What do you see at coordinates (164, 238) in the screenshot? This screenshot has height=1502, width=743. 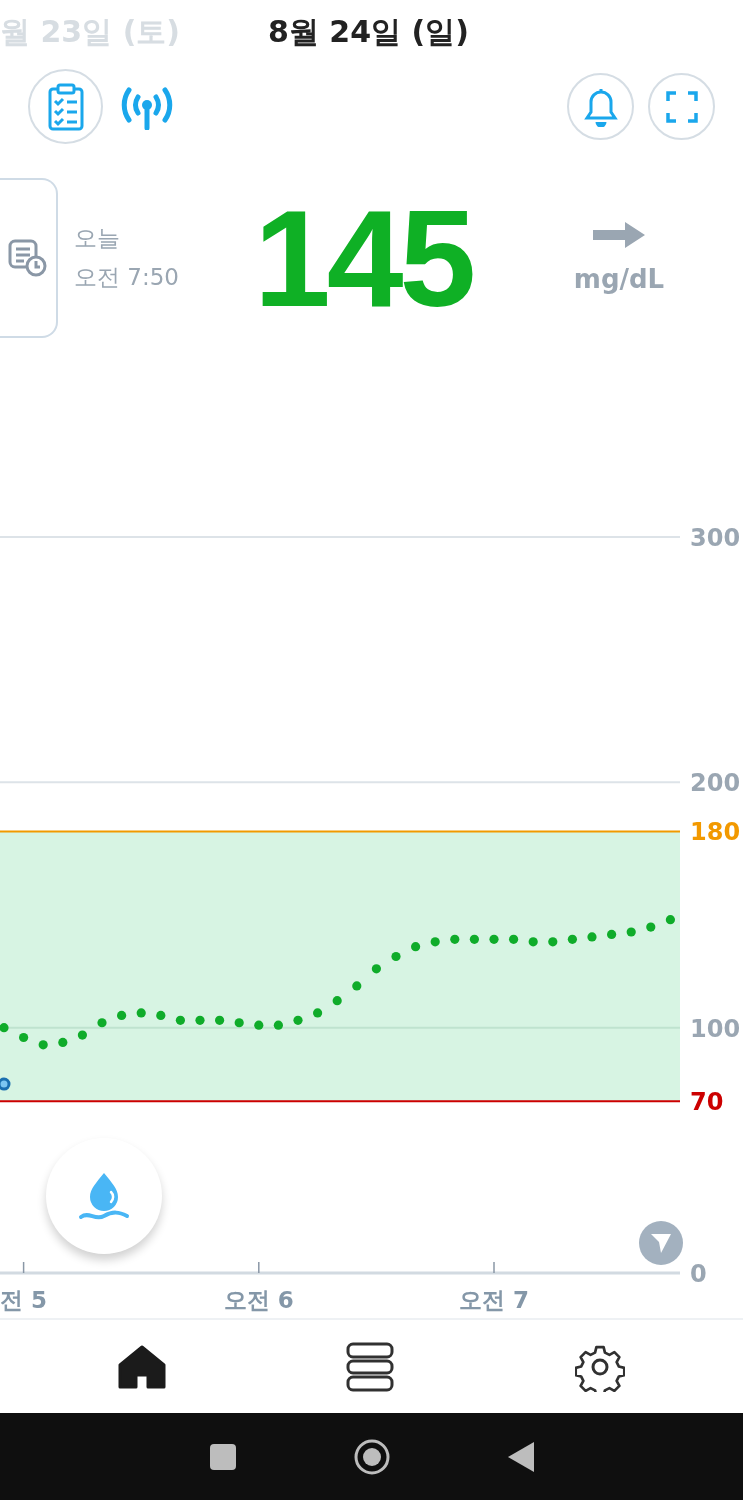 I see `reading-day: 오늘` at bounding box center [164, 238].